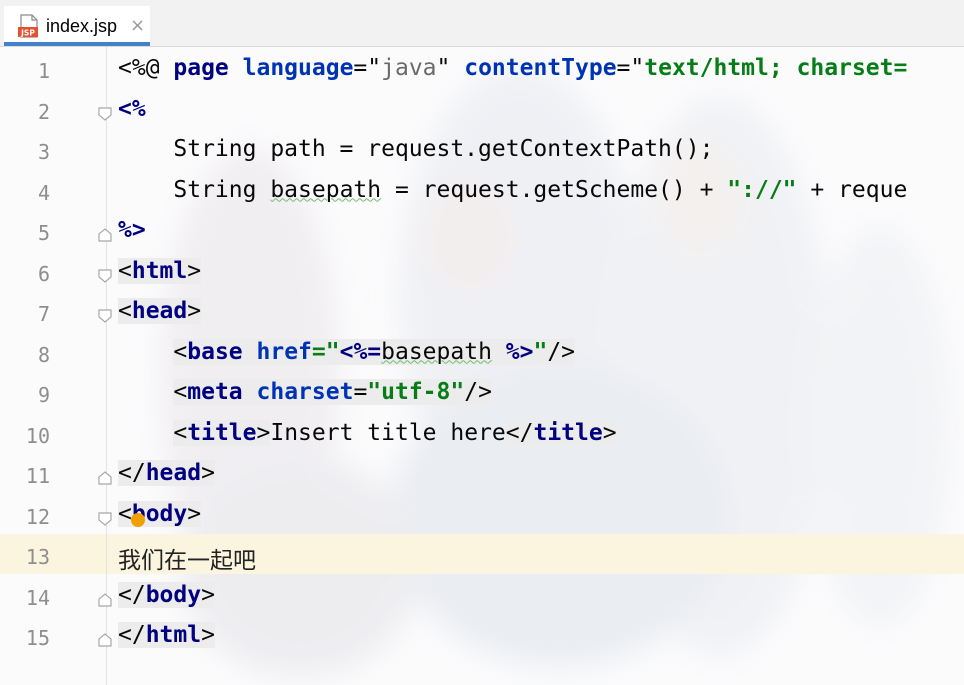 The width and height of the screenshot is (964, 685). Describe the element at coordinates (43, 192) in the screenshot. I see `line-number: 4` at that location.